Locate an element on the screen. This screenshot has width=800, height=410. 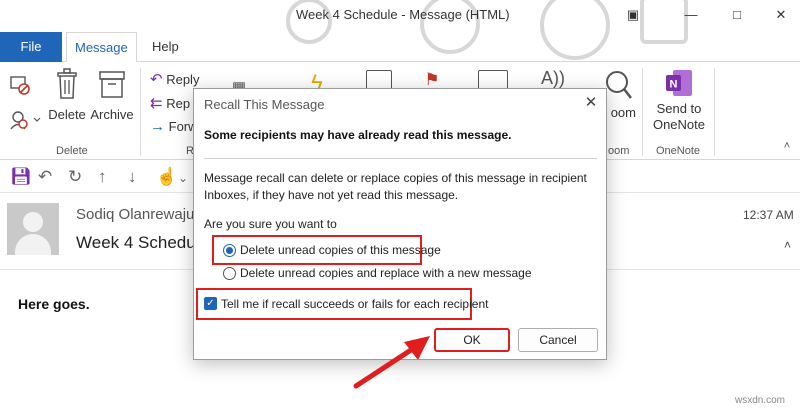
ok-button: OK is located at coordinates (472, 340).